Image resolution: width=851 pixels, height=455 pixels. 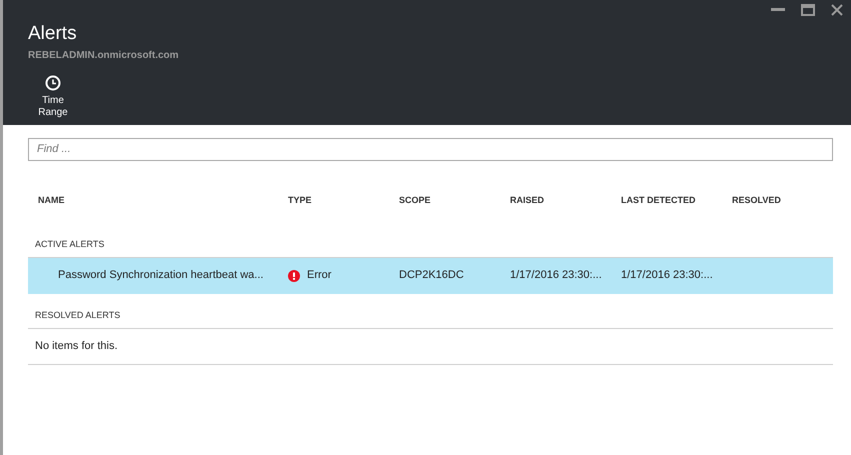 I want to click on window-subtitle: REBELADMIN.onmicrosoft.com, so click(x=104, y=56).